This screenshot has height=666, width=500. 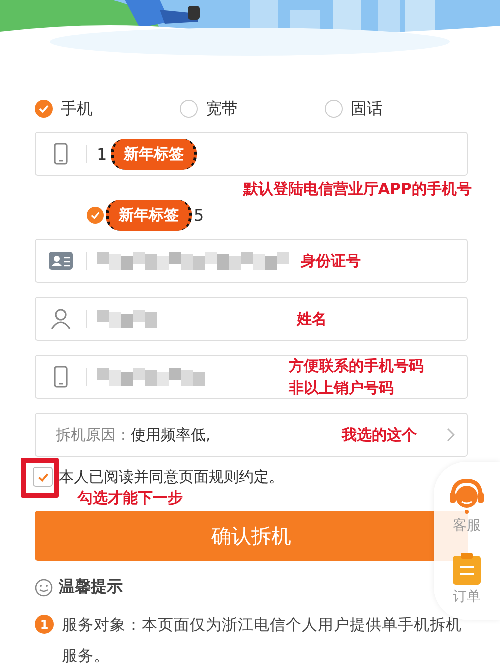 What do you see at coordinates (199, 215) in the screenshot?
I see `phone-number-value: 5` at bounding box center [199, 215].